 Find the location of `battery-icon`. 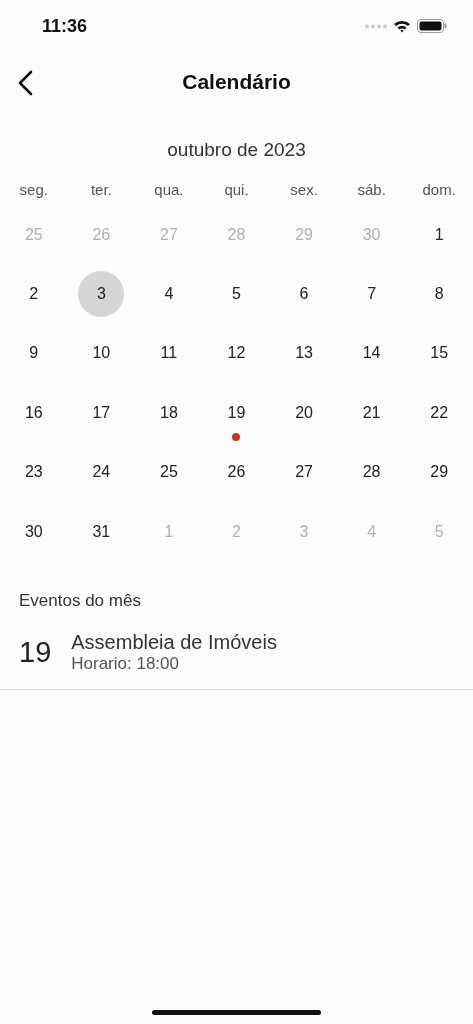

battery-icon is located at coordinates (432, 26).